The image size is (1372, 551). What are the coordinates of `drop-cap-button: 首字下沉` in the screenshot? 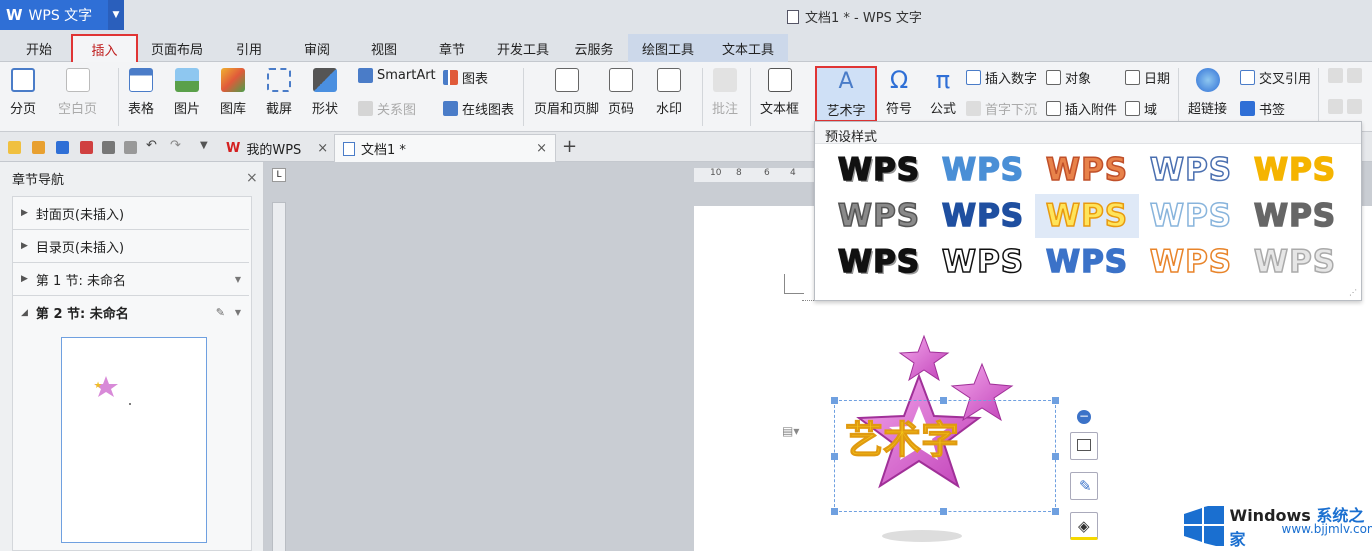 It's located at (1001, 108).